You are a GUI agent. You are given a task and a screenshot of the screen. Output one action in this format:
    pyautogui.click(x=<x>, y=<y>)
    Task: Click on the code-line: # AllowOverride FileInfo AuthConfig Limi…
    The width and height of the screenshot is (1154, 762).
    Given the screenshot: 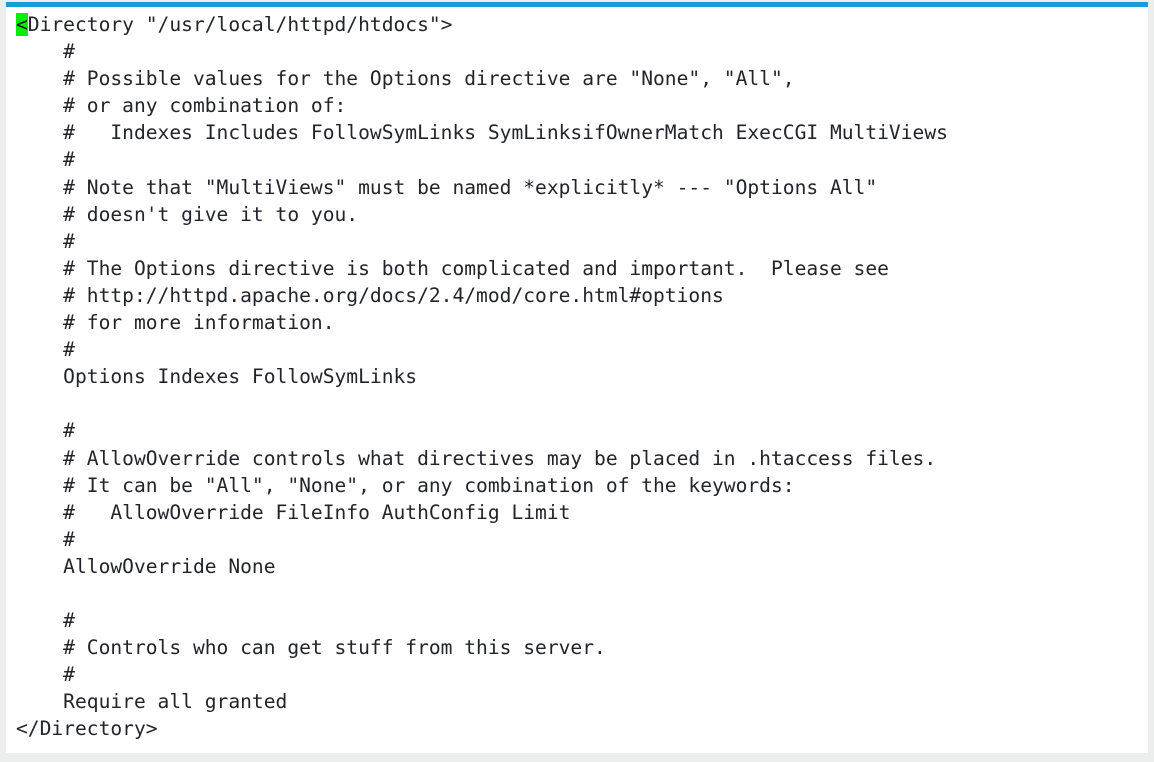 What is the action you would take?
    pyautogui.click(x=482, y=512)
    